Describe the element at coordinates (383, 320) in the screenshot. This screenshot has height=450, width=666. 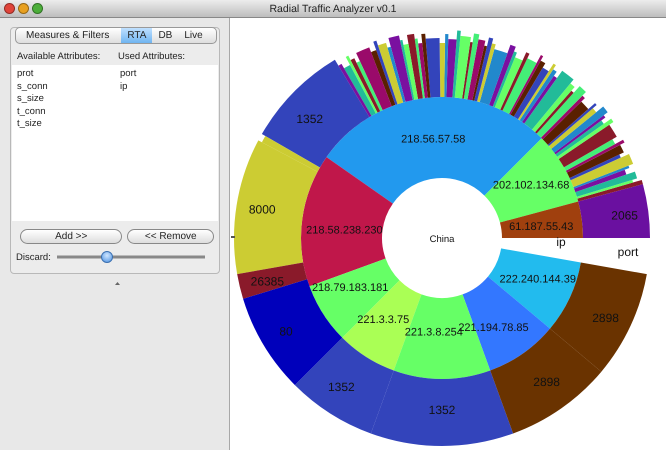
I see `segment-label: 221.3.3.75` at that location.